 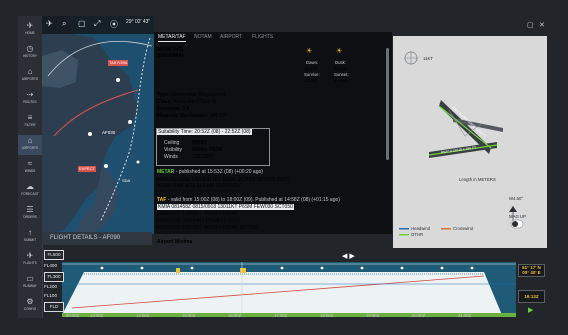 I want to click on airport-code: (KMIA/MIA), so click(x=170, y=56).